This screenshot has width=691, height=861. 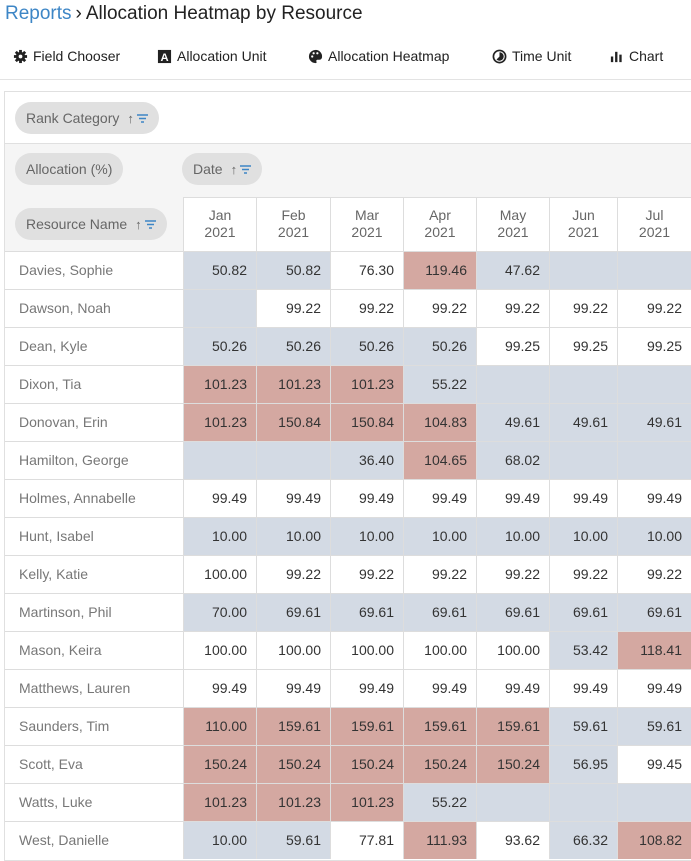 What do you see at coordinates (439, 270) in the screenshot?
I see `heatmap-cell: 119.46` at bounding box center [439, 270].